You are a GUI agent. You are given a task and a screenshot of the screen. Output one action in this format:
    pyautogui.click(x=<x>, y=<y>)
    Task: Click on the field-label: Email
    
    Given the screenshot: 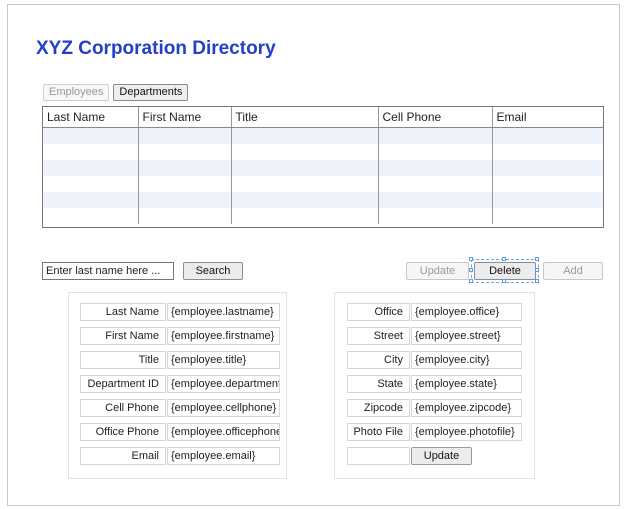 What is the action you would take?
    pyautogui.click(x=123, y=456)
    